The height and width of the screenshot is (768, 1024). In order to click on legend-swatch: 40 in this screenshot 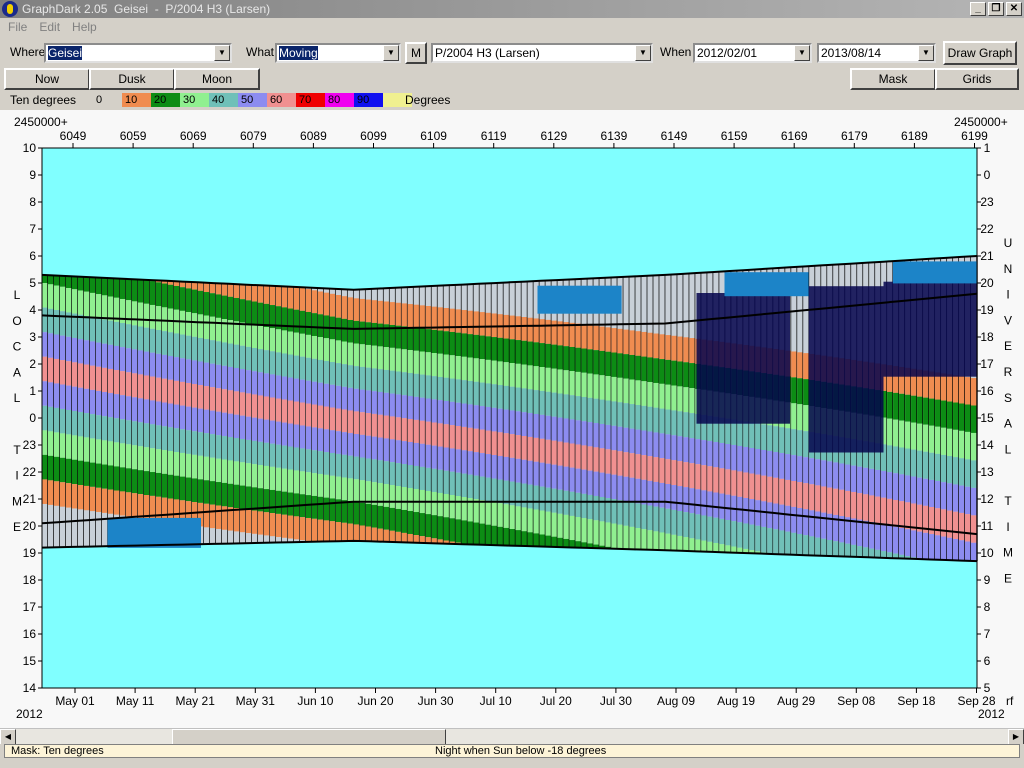, I will do `click(223, 100)`.